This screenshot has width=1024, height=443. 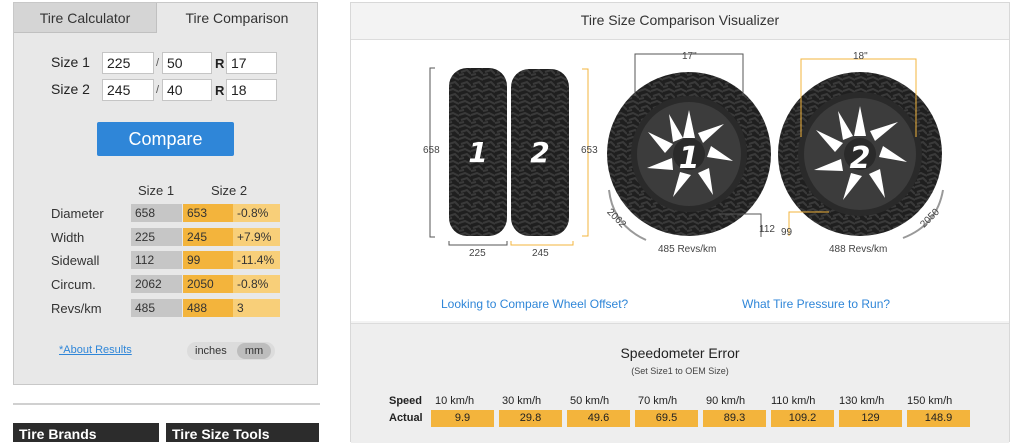 I want to click on actual-row-label: Actual, so click(x=406, y=418).